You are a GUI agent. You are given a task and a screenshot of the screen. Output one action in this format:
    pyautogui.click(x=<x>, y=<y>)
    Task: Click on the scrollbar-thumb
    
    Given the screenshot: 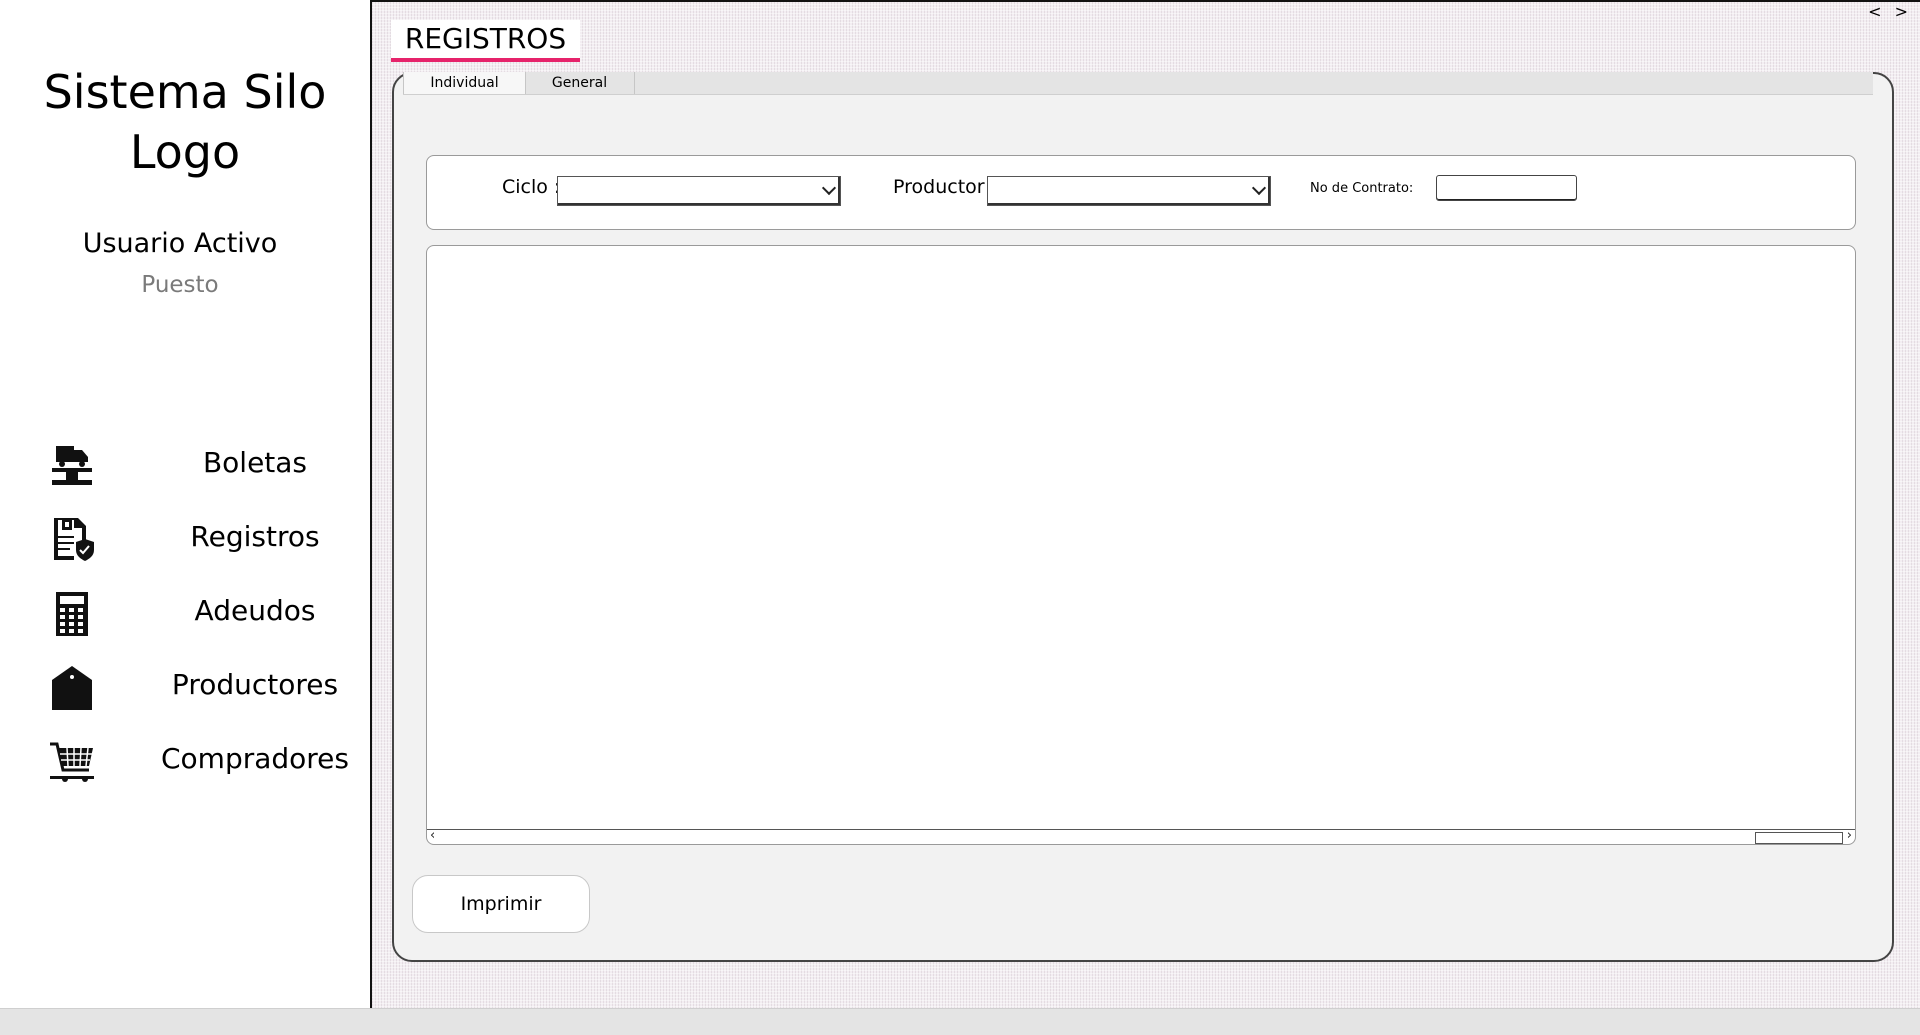 What is the action you would take?
    pyautogui.click(x=1799, y=838)
    